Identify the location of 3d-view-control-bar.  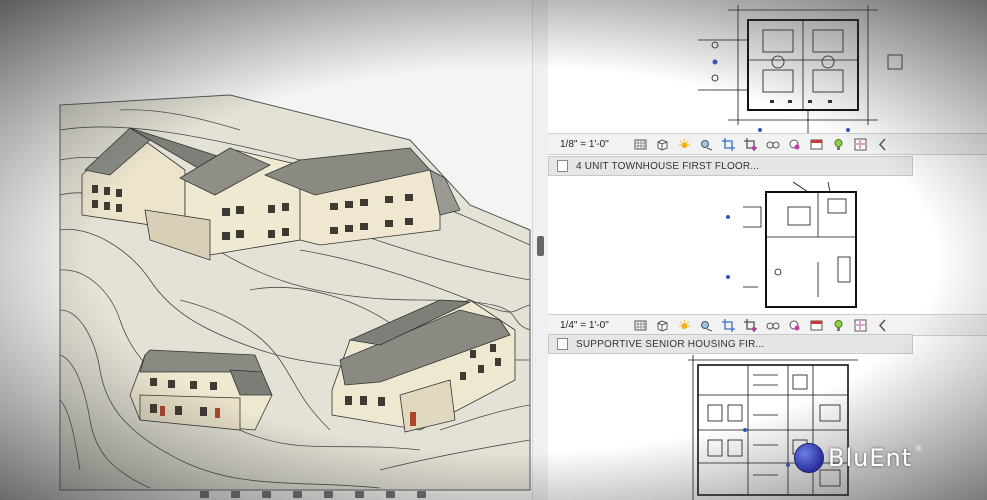
(295, 494).